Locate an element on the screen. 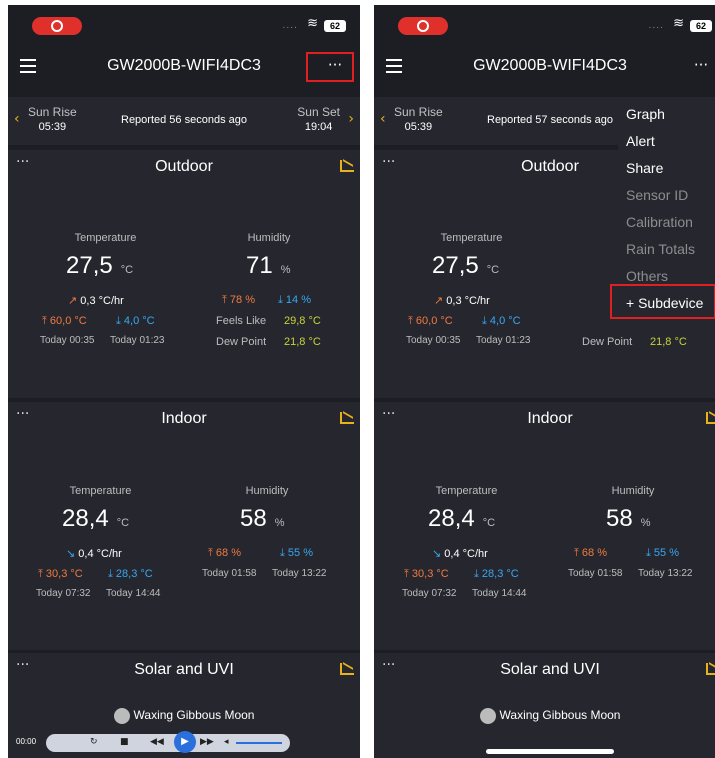  menu-item-alert: Alert is located at coordinates (640, 141).